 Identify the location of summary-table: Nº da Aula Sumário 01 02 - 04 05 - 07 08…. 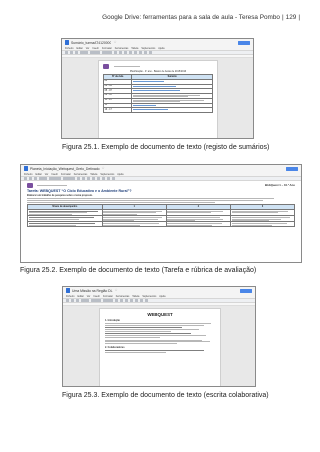
(157, 93).